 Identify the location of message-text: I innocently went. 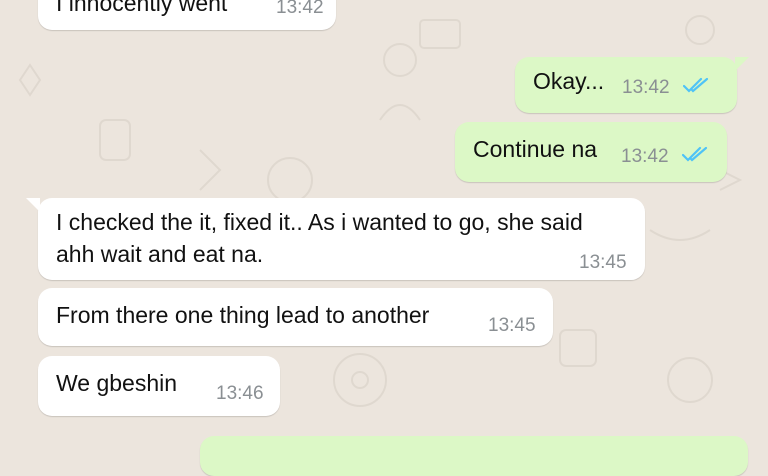
(142, 8).